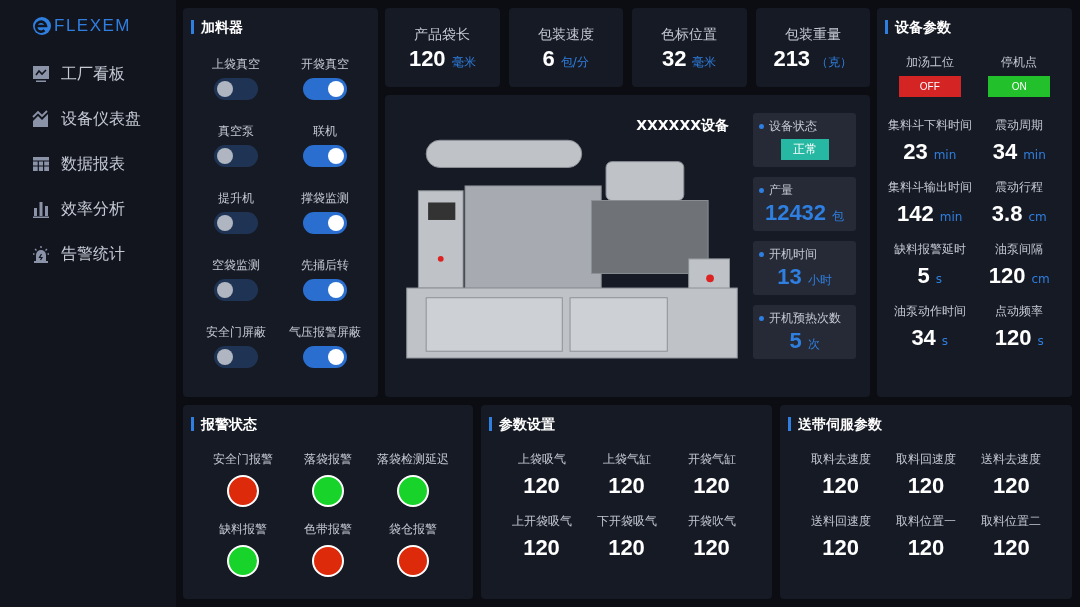  What do you see at coordinates (915, 214) in the screenshot?
I see `param-value: 142` at bounding box center [915, 214].